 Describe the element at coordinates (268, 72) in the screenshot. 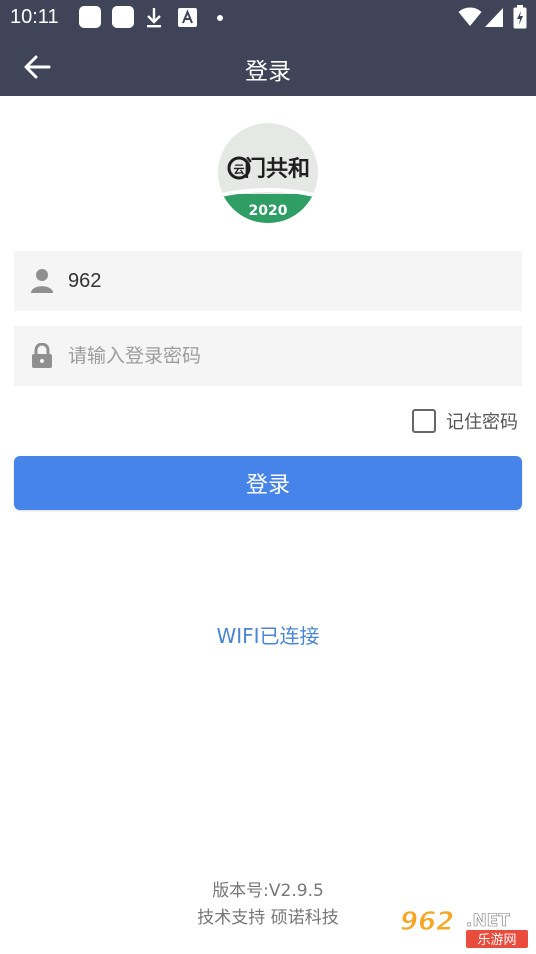

I see `page-title: 登录` at that location.